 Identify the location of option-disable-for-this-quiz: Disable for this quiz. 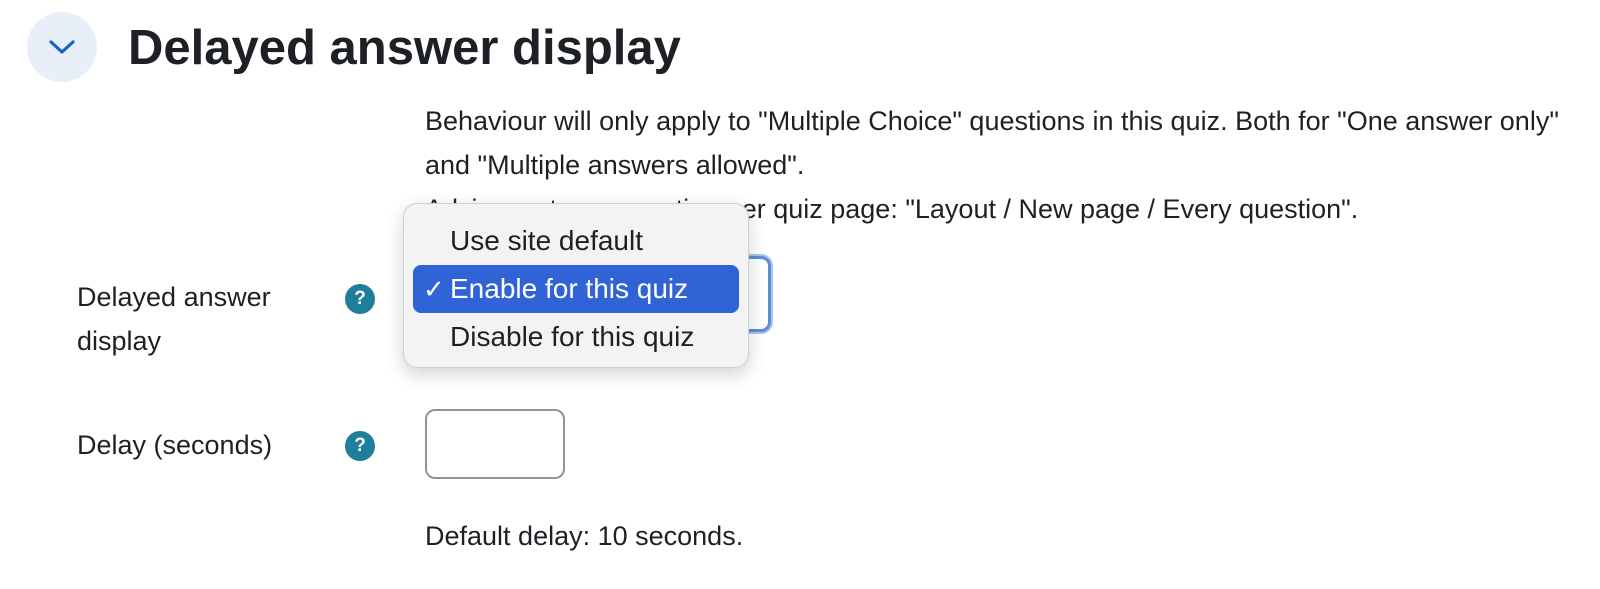
(576, 337).